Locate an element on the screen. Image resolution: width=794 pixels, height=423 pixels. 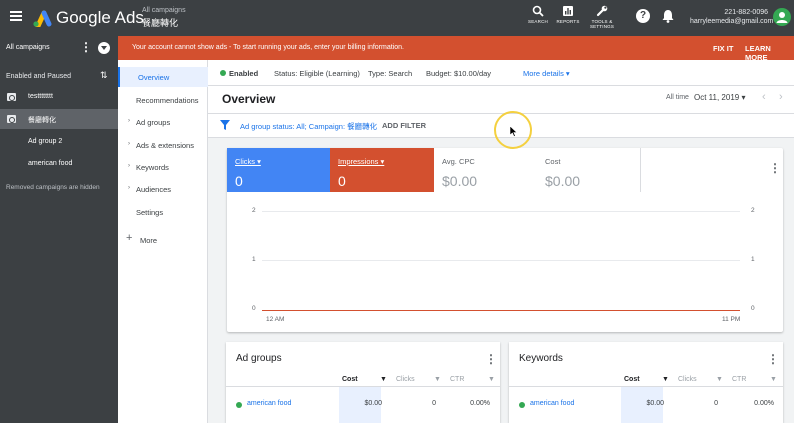
y-tick-right: 2 is located at coordinates (753, 210).